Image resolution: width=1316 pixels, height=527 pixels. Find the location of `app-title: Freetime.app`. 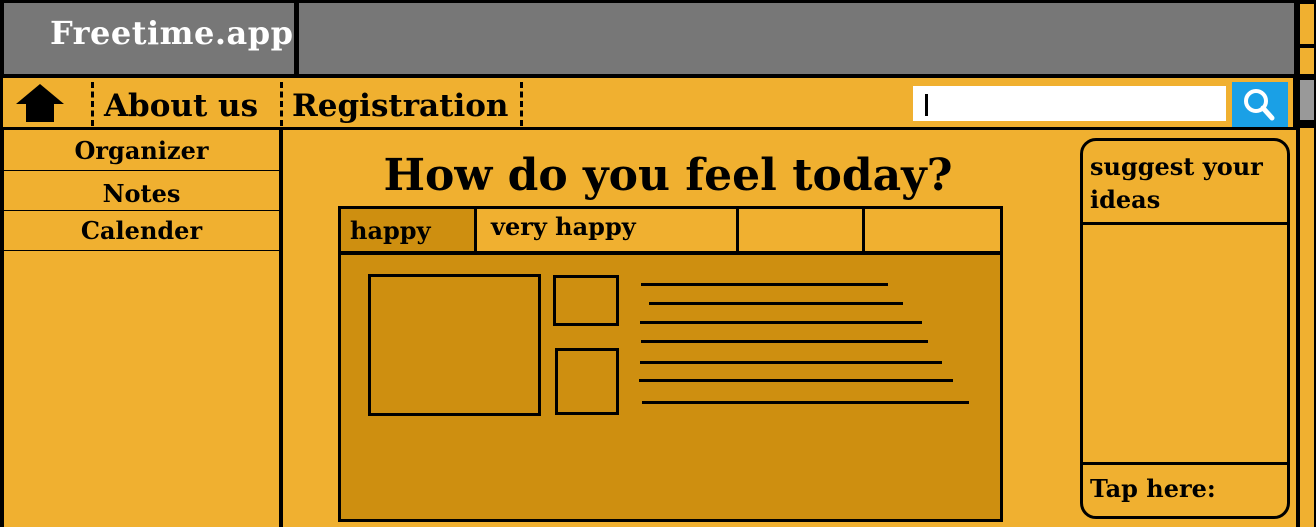

app-title: Freetime.app is located at coordinates (172, 33).